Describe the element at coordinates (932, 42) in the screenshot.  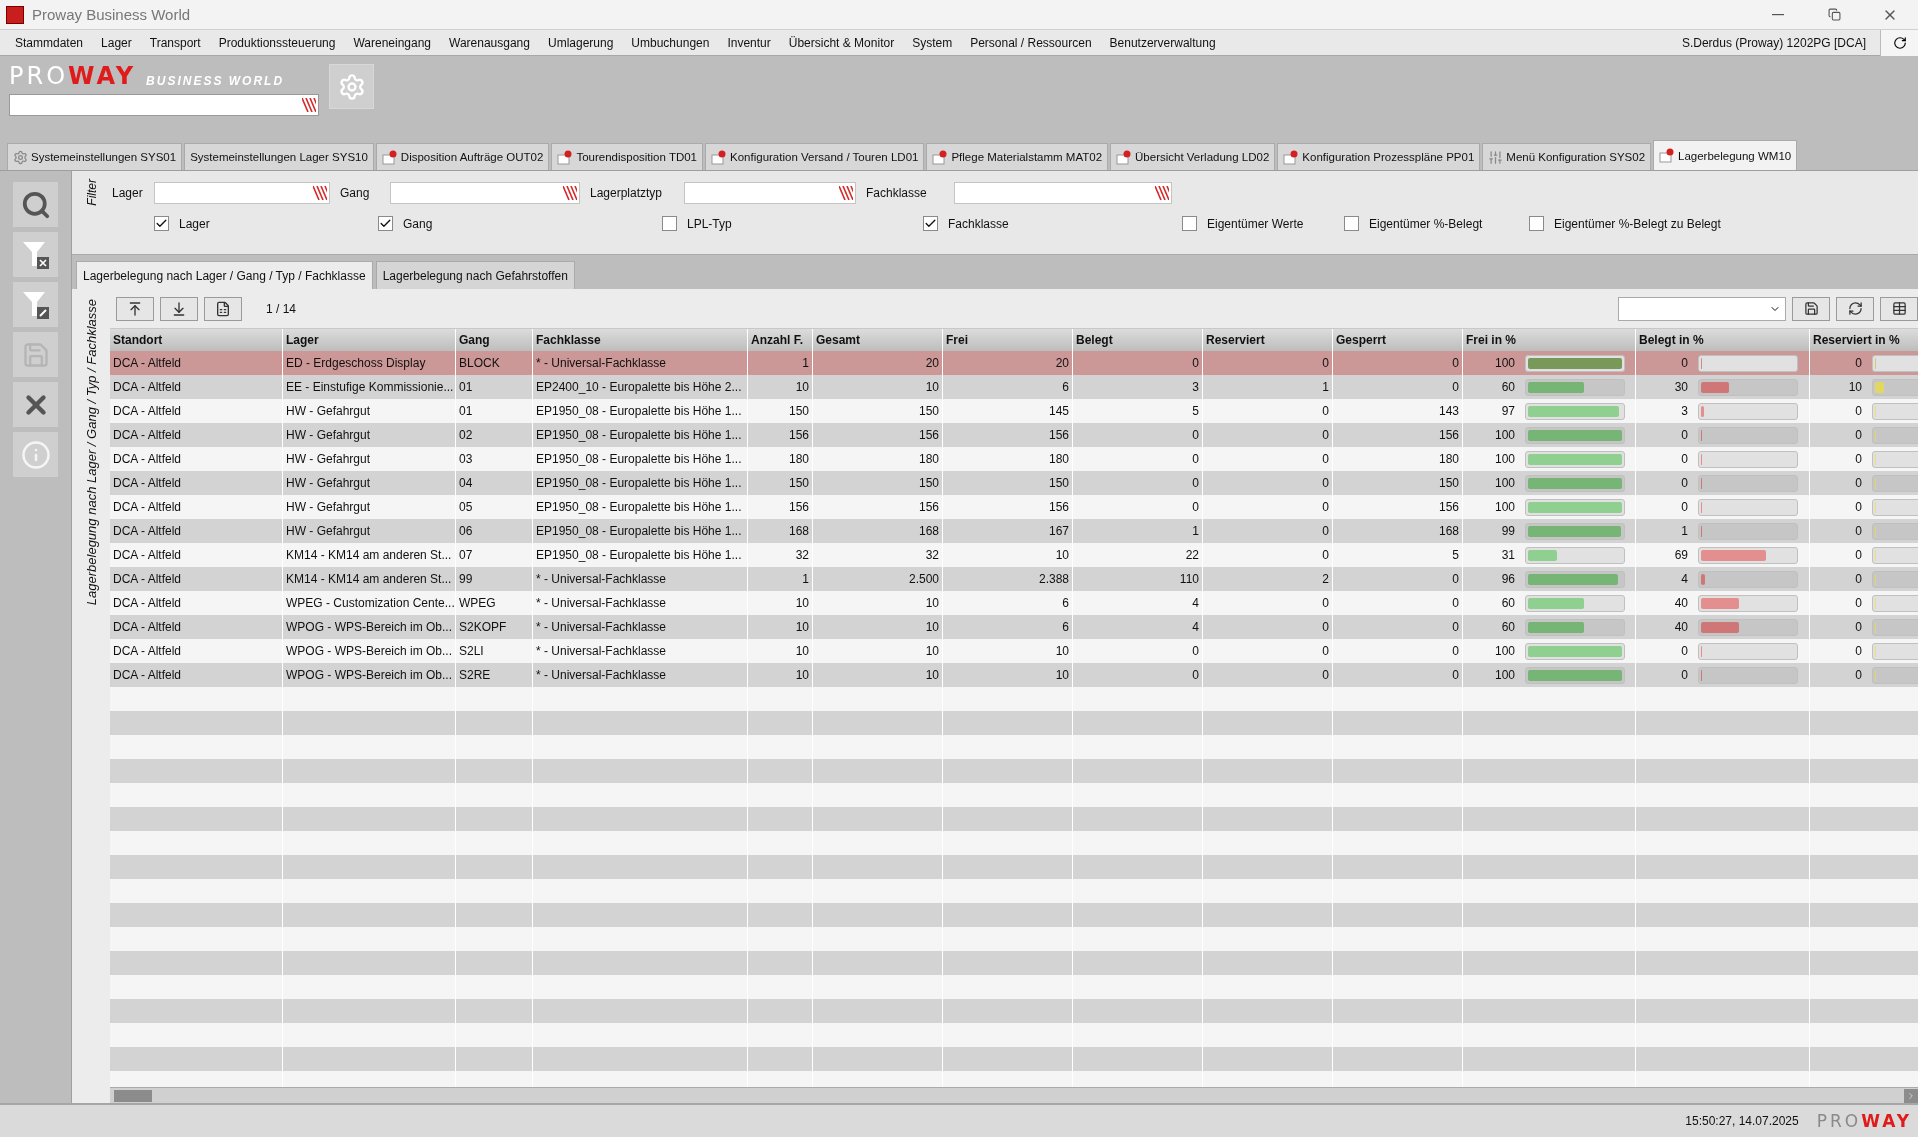
I see `menu-item: System` at that location.